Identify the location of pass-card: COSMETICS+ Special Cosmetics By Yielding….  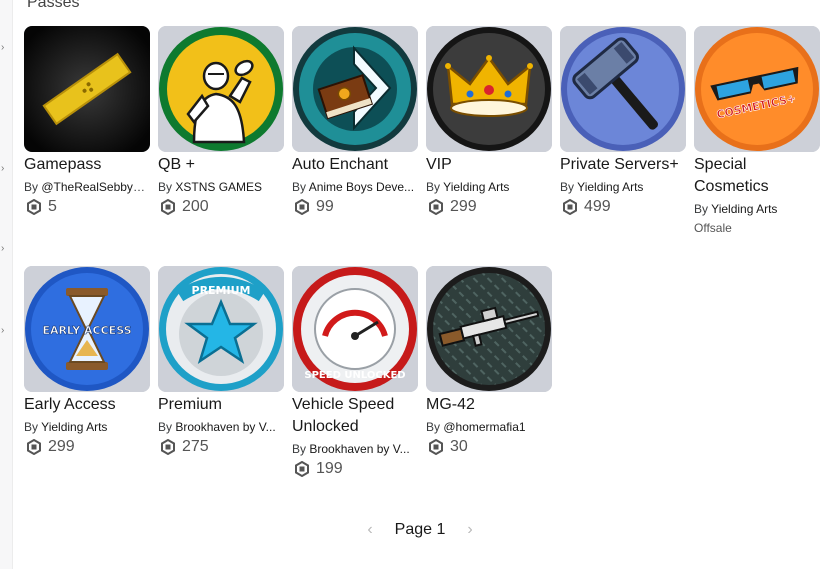
(757, 130).